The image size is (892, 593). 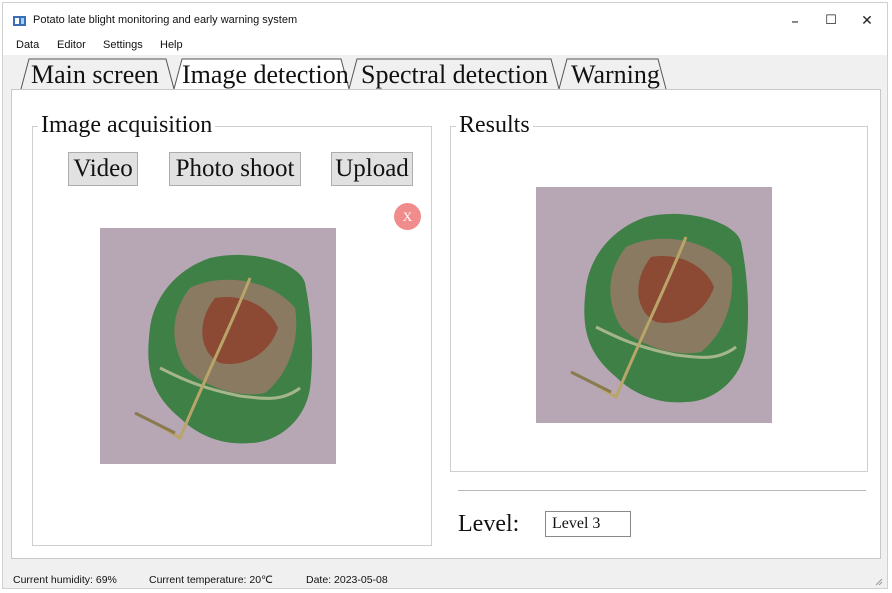 What do you see at coordinates (615, 75) in the screenshot?
I see `tab-warning: Warning` at bounding box center [615, 75].